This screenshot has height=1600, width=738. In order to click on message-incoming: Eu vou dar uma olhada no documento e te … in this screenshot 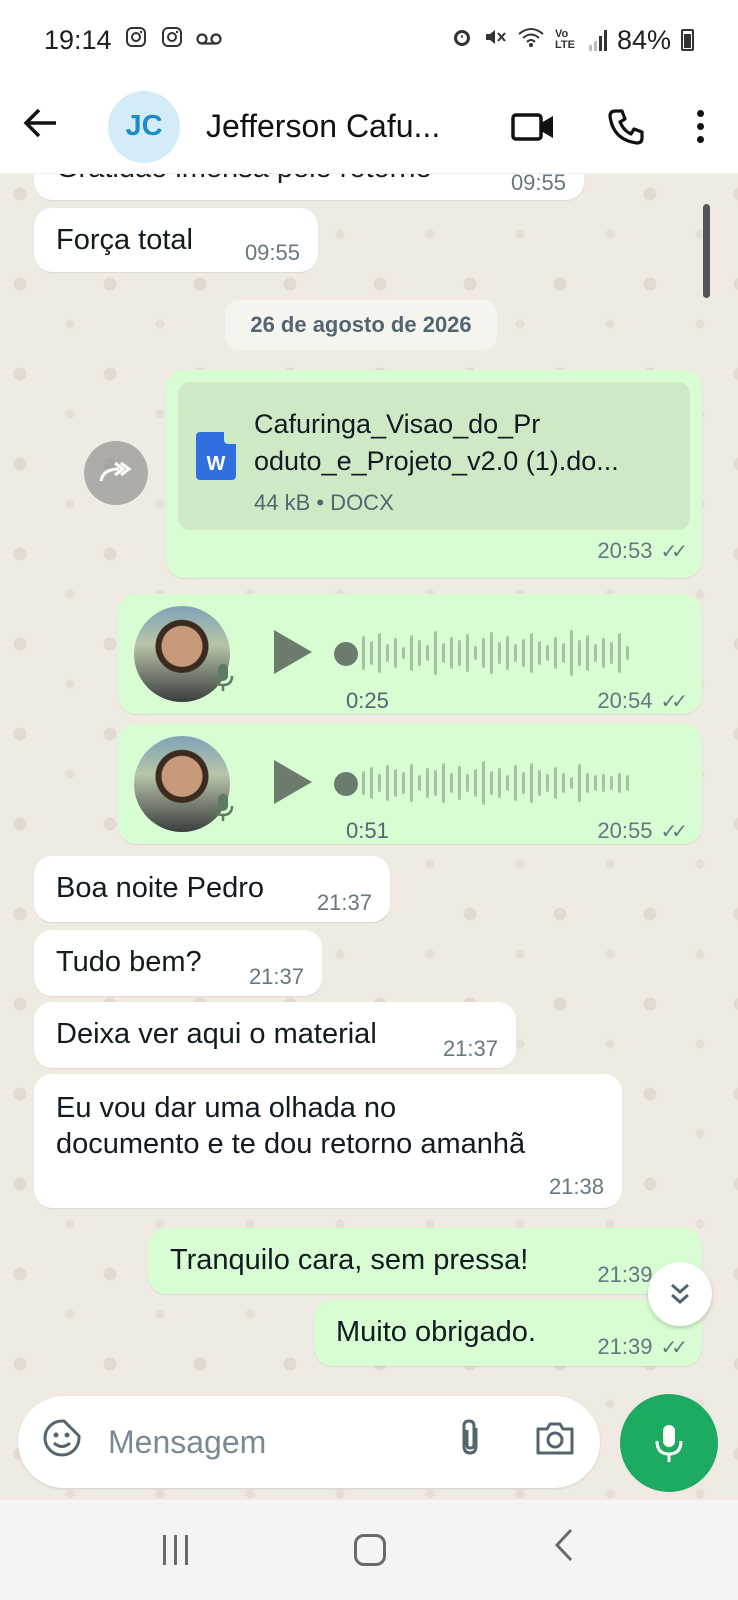, I will do `click(328, 1141)`.